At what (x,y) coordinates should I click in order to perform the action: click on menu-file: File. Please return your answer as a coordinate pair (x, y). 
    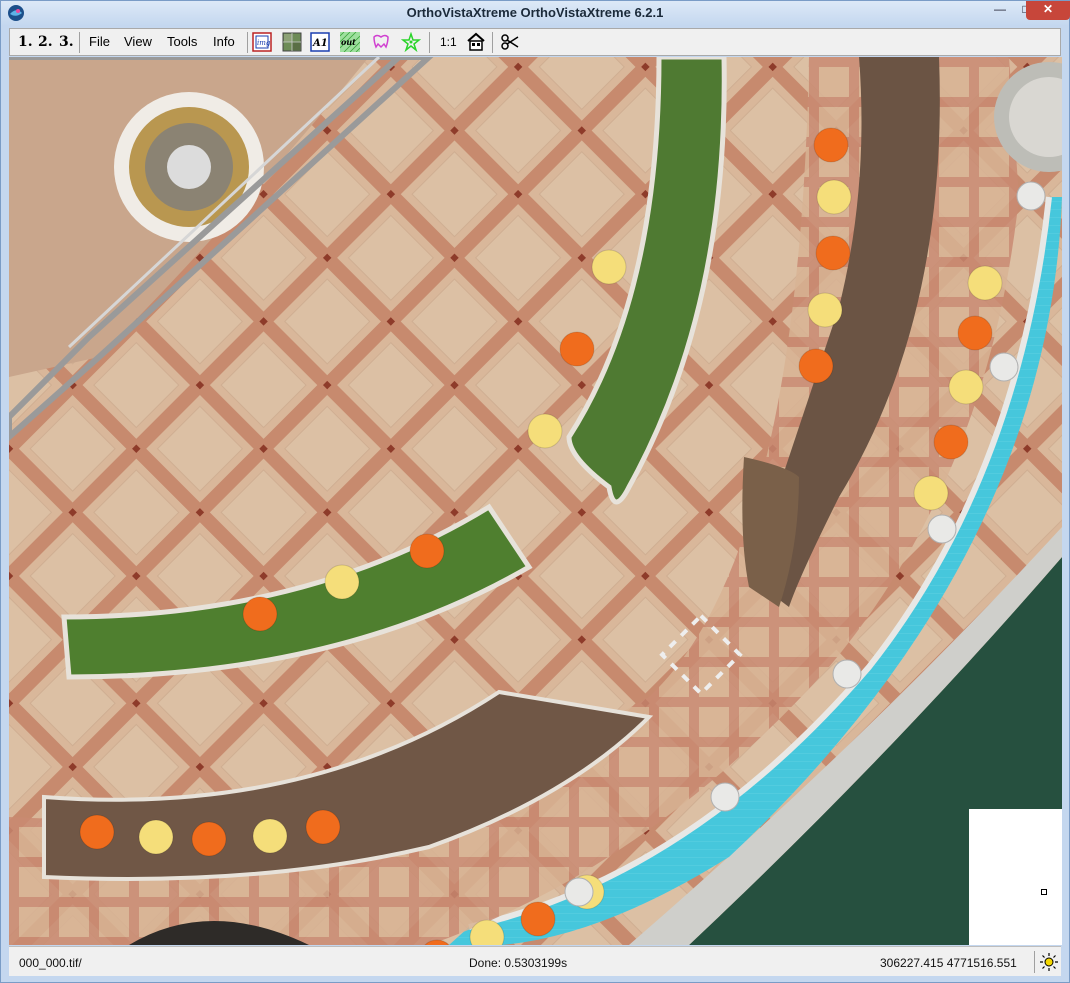
    Looking at the image, I should click on (99, 42).